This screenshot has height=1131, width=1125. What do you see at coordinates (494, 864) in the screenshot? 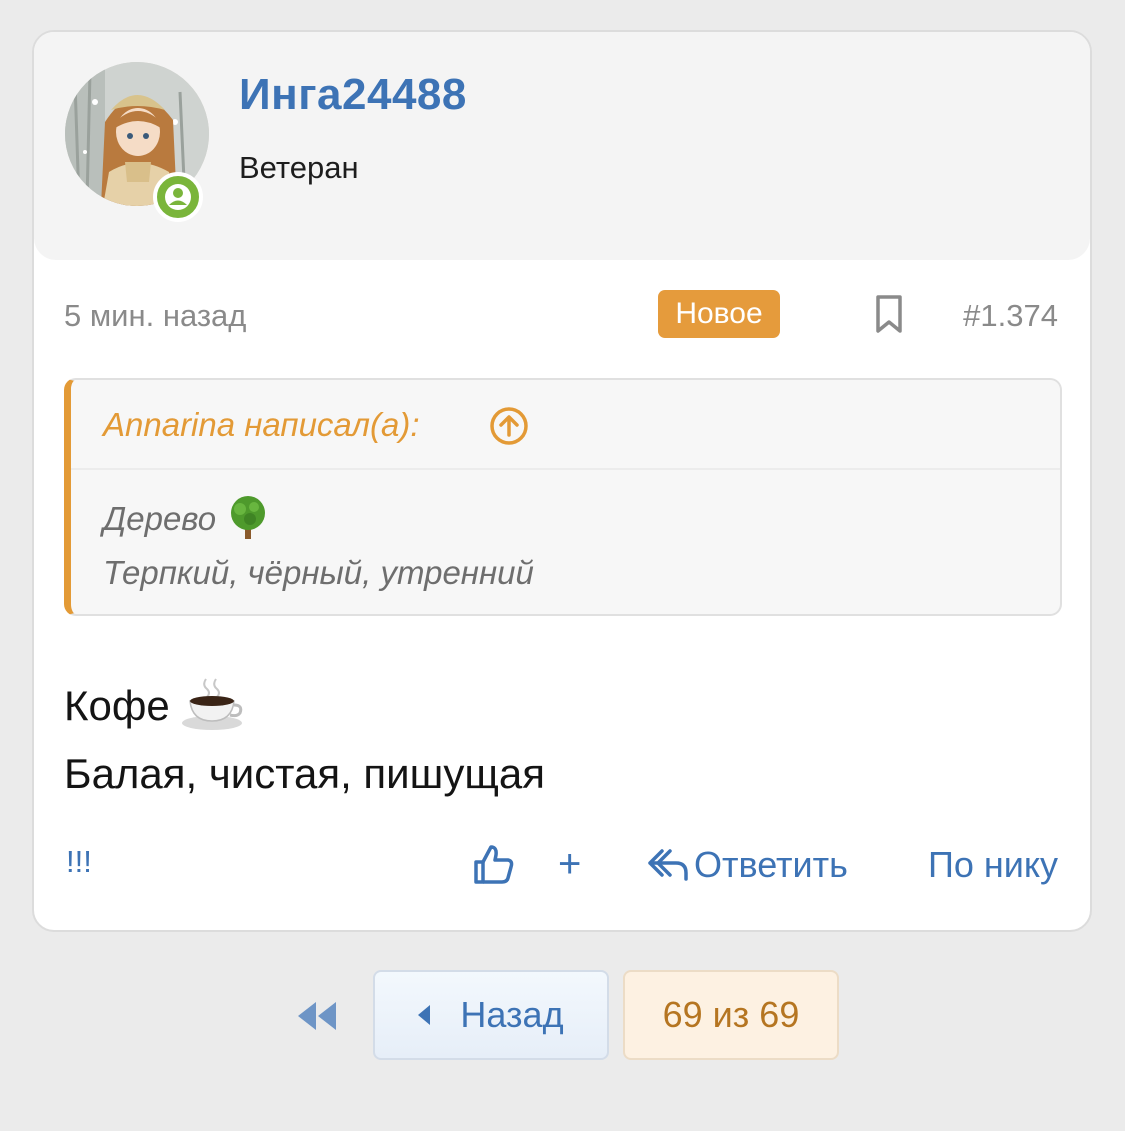
I see `thumbs-up-icon` at bounding box center [494, 864].